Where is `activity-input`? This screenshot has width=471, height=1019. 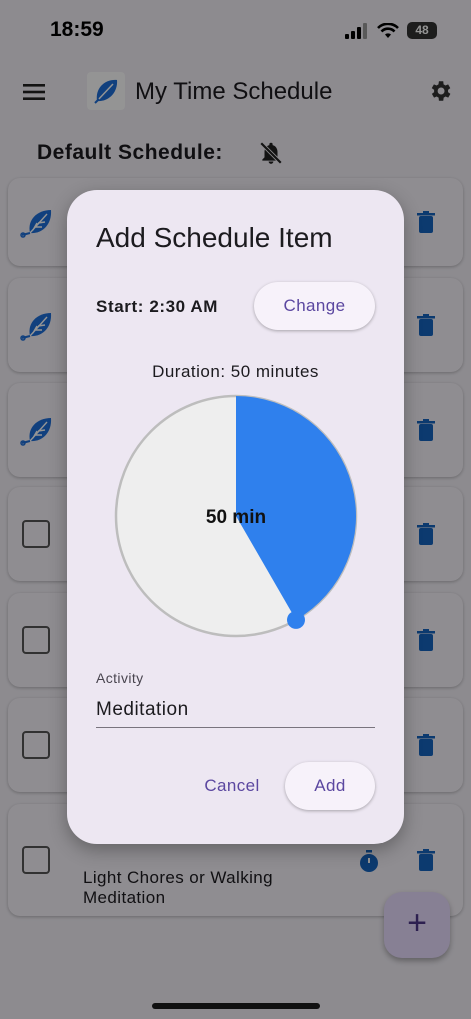
activity-input is located at coordinates (235, 710).